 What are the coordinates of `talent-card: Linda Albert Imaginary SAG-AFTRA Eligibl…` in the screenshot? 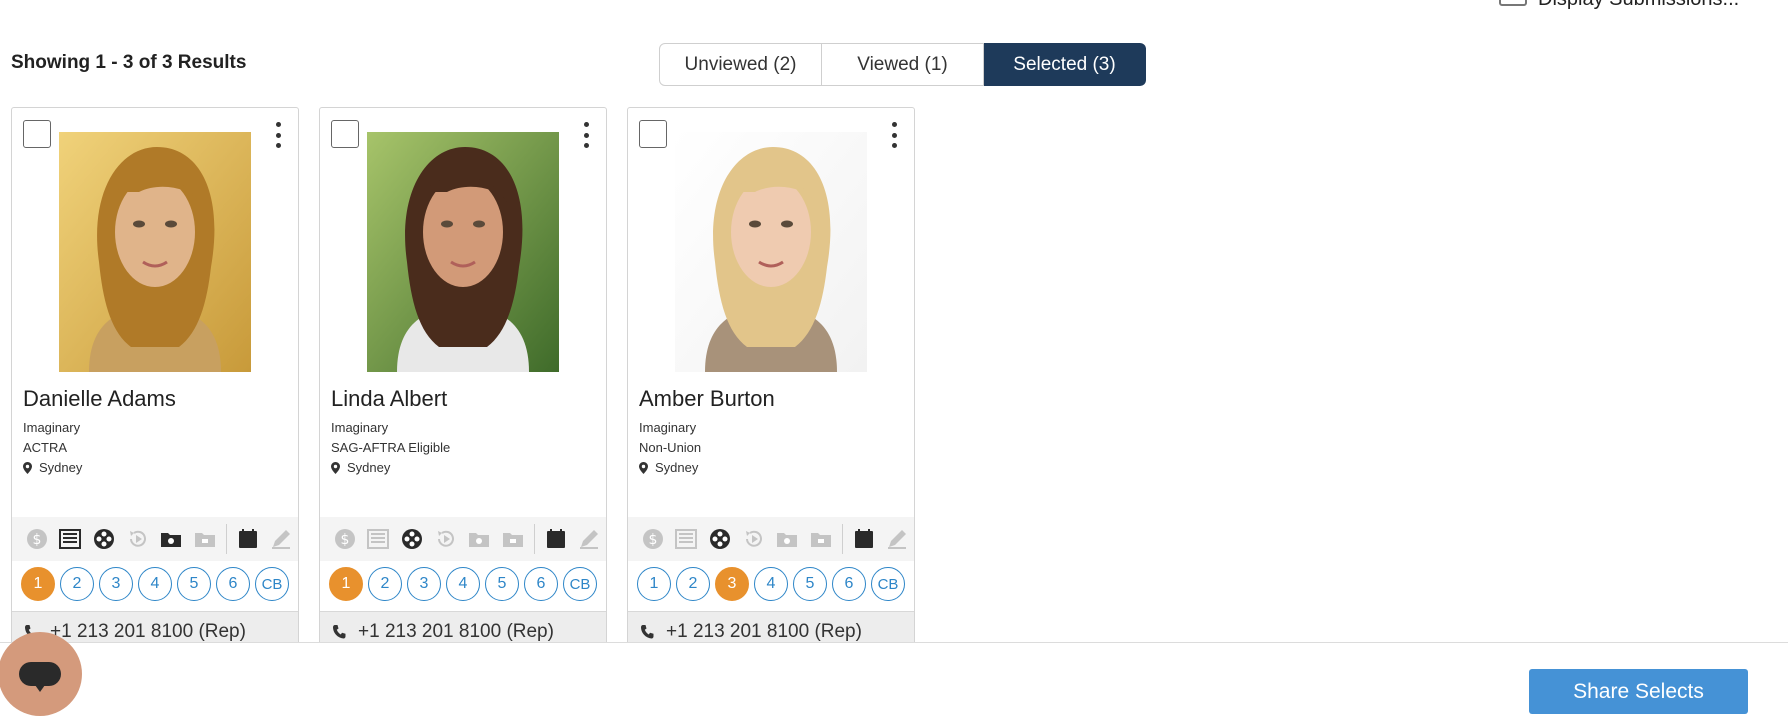 It's located at (463, 377).